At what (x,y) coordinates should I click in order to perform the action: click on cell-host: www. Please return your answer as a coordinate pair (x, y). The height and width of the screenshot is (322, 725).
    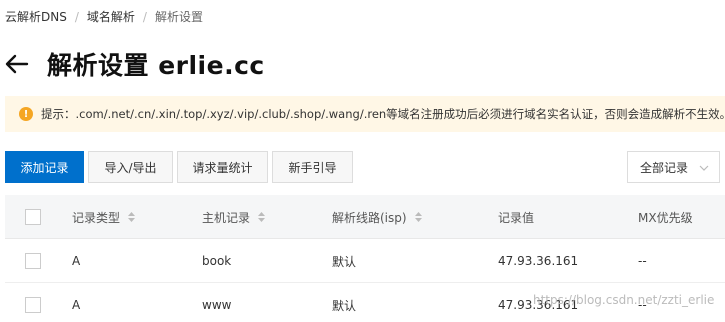
    Looking at the image, I should click on (217, 305).